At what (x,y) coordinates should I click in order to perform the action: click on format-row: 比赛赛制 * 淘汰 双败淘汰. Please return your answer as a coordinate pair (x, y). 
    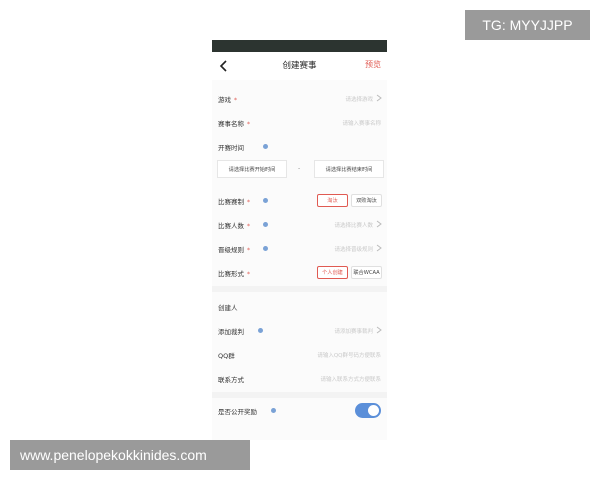
    Looking at the image, I should click on (299, 201).